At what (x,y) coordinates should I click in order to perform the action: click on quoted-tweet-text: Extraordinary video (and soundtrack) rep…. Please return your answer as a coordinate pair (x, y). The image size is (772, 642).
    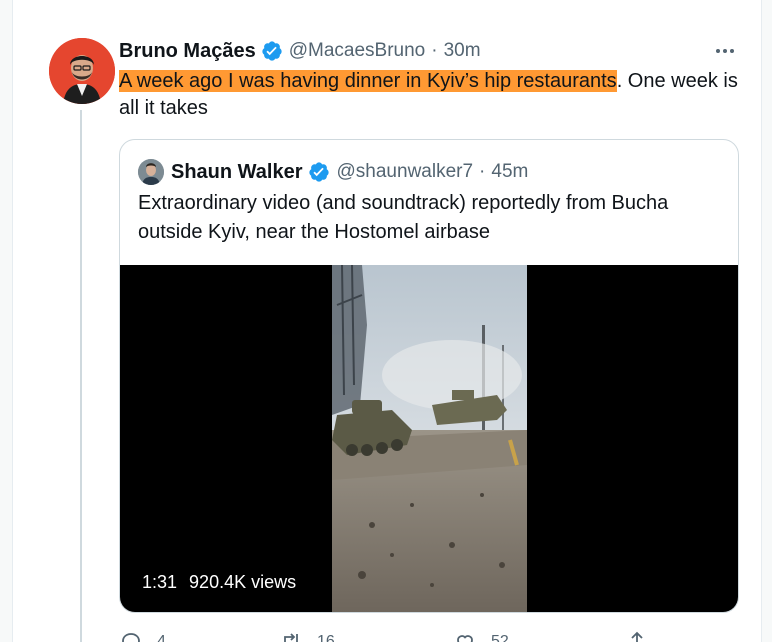
    Looking at the image, I should click on (403, 217).